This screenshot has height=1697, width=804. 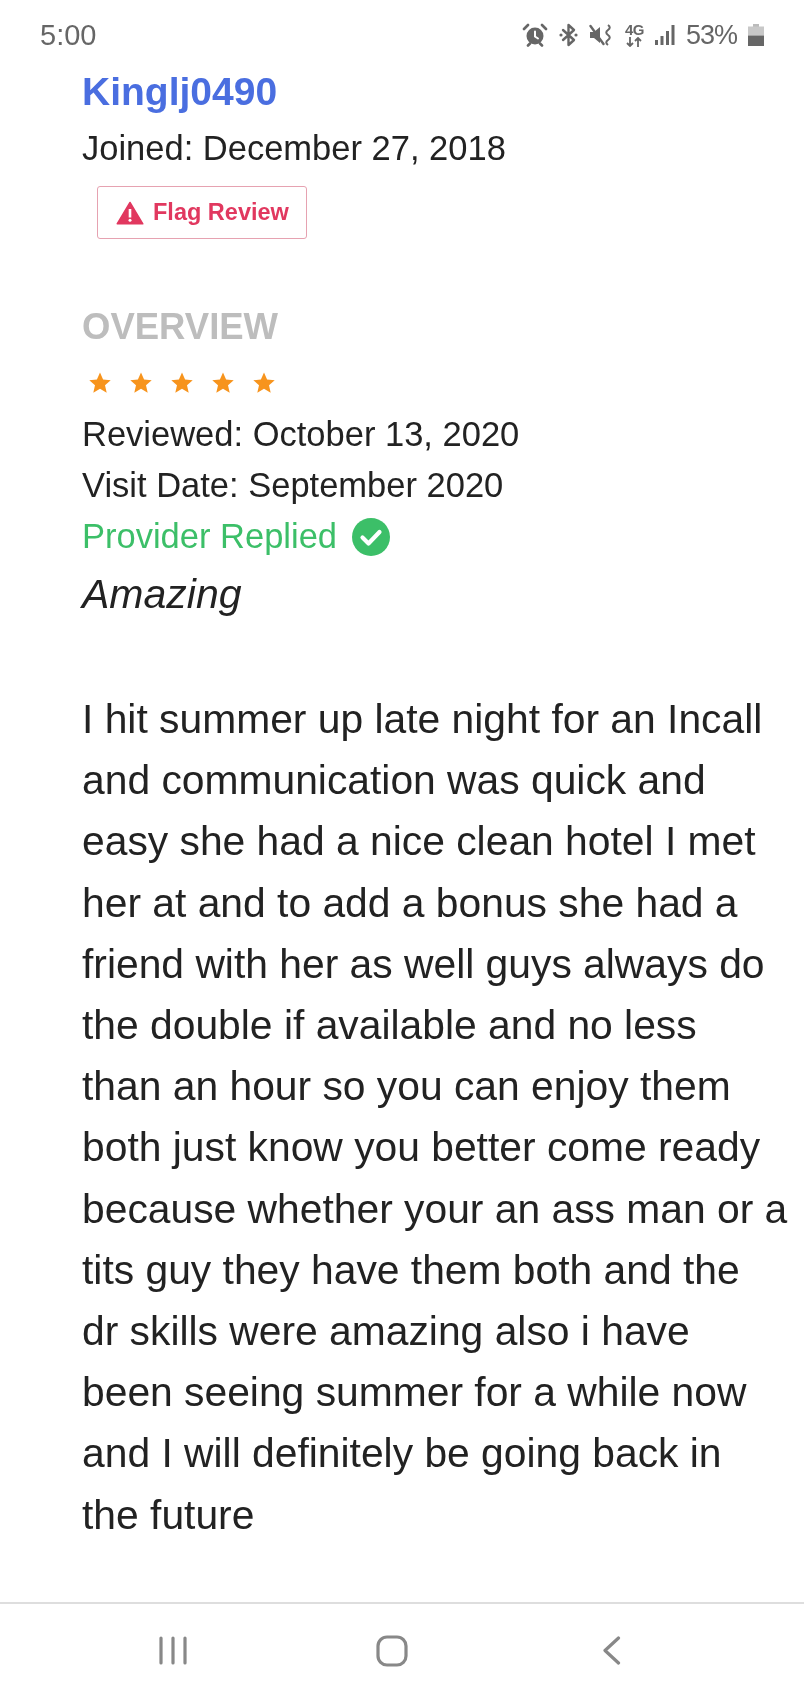 What do you see at coordinates (756, 35) in the screenshot?
I see `battery-icon` at bounding box center [756, 35].